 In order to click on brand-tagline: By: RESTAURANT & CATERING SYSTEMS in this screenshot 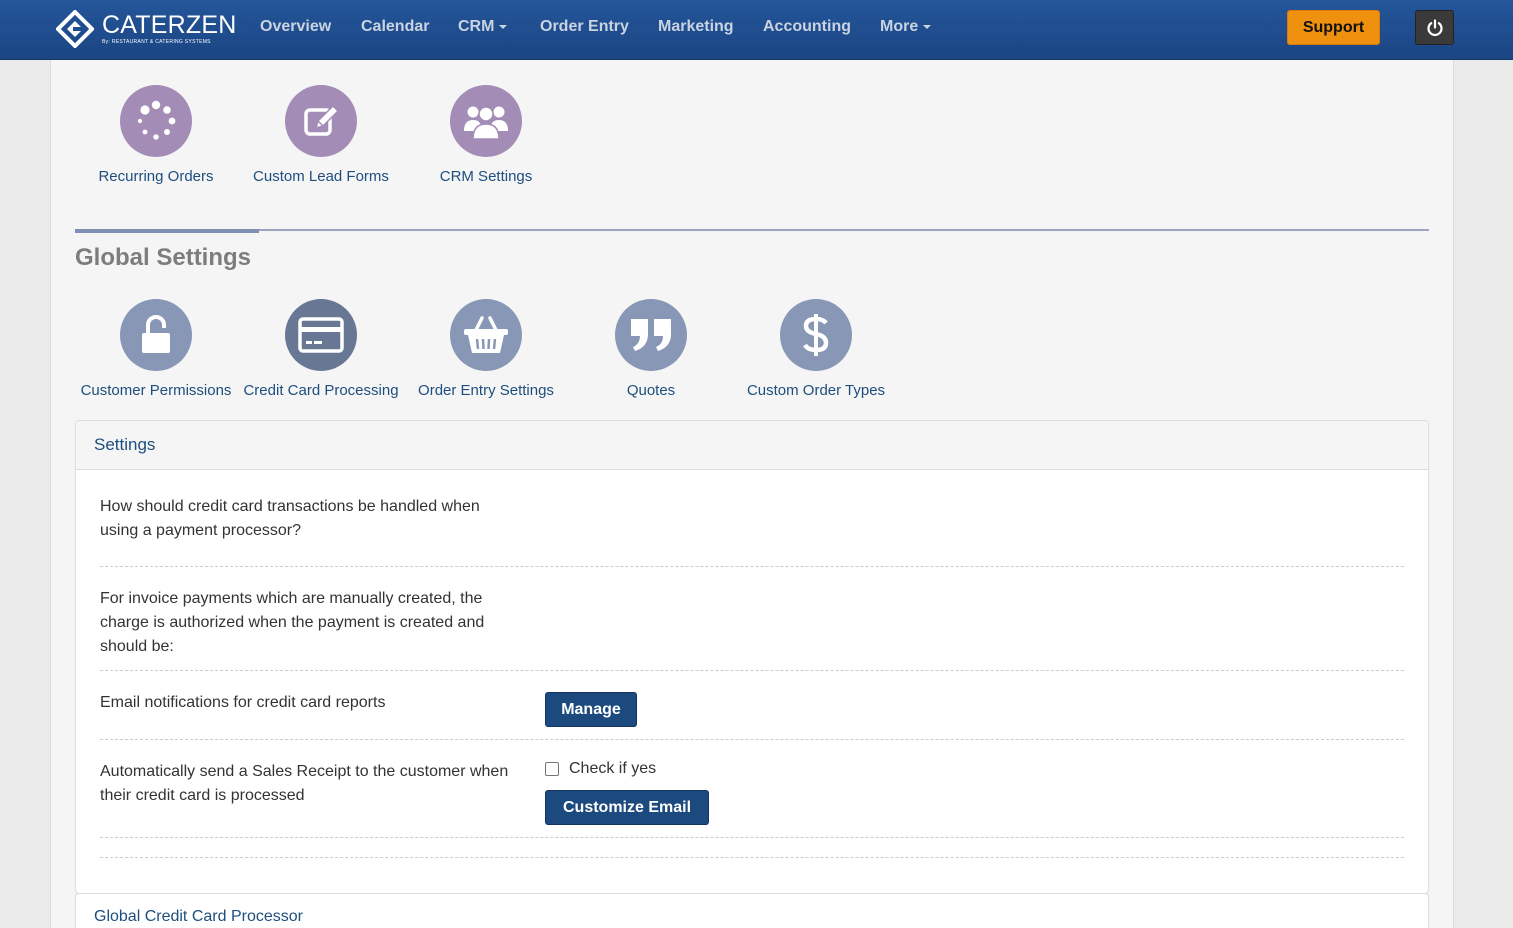, I will do `click(156, 42)`.